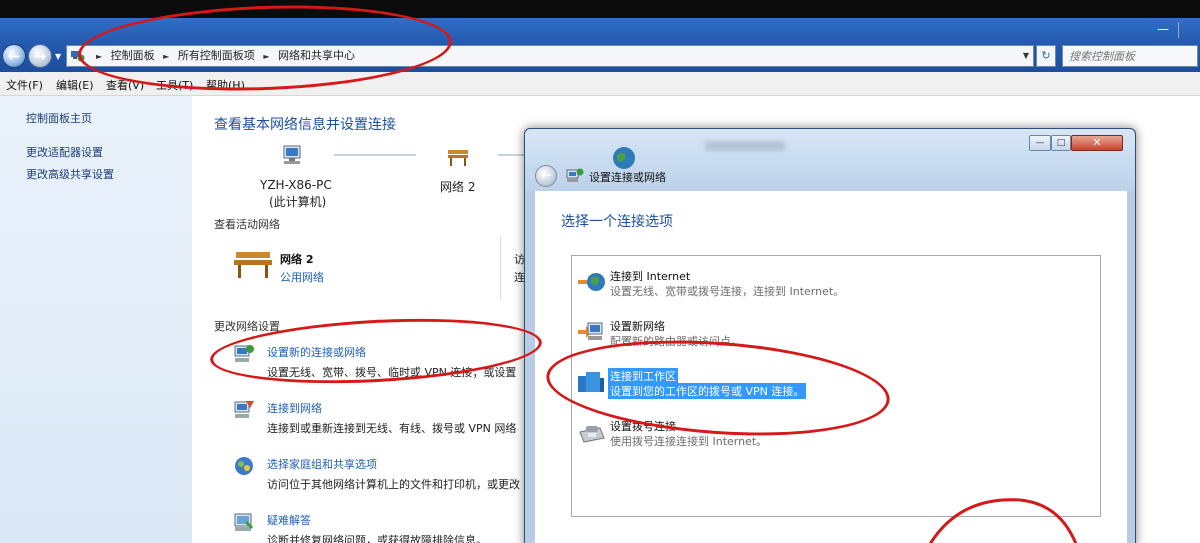 The height and width of the screenshot is (543, 1200). Describe the element at coordinates (392, 428) in the screenshot. I see `connect-to-network-desc: 连接到或重新连接到无线、有线、拨号或 VPN 网络` at that location.